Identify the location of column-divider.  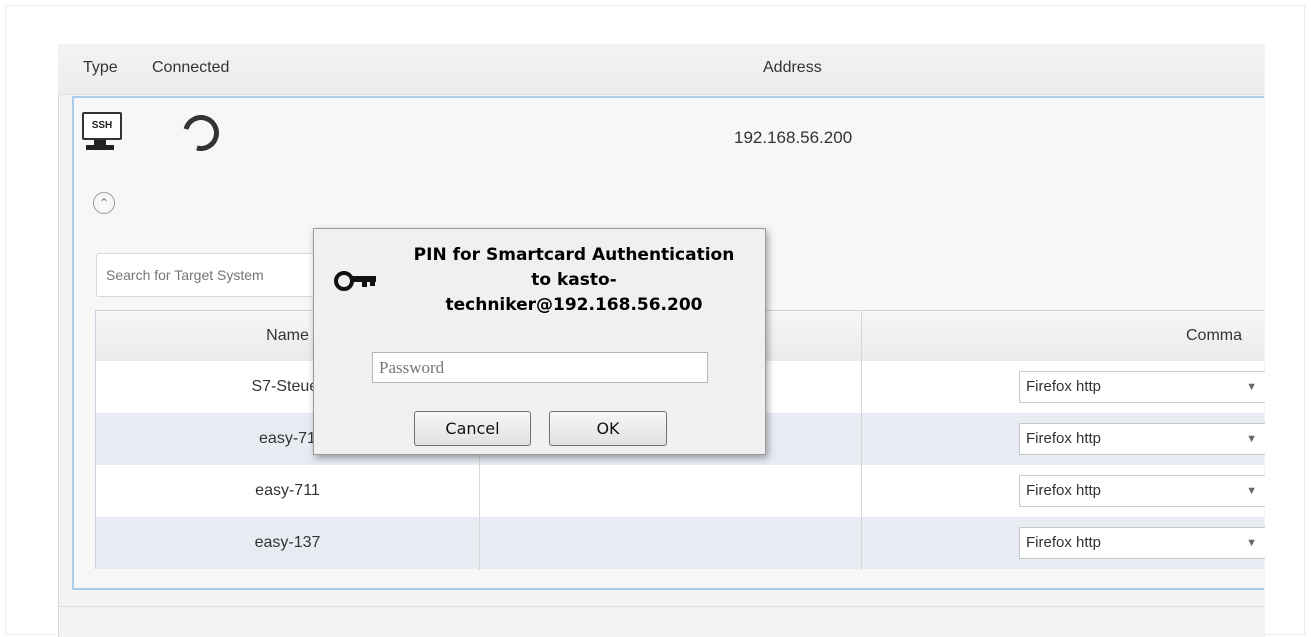
(861, 440).